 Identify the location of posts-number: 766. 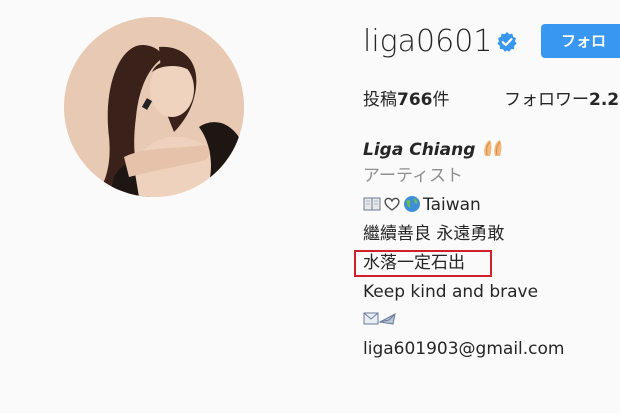
(415, 100).